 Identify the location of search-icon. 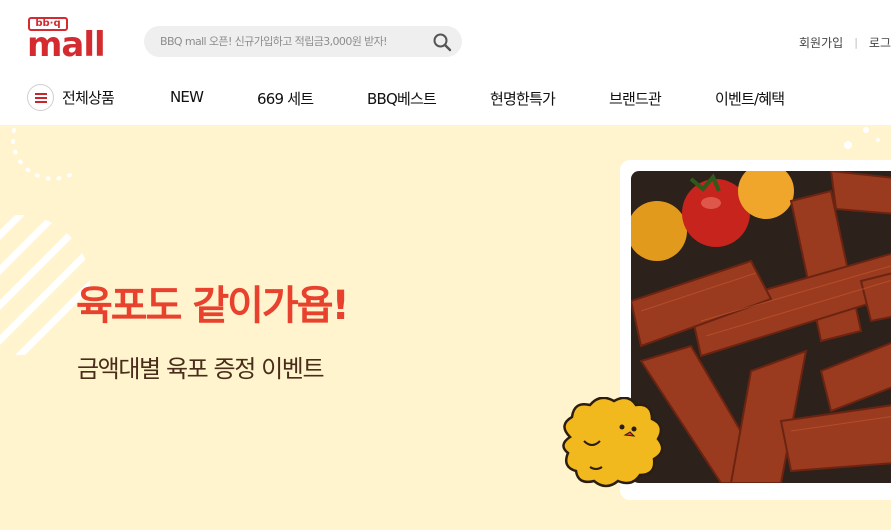
(442, 42).